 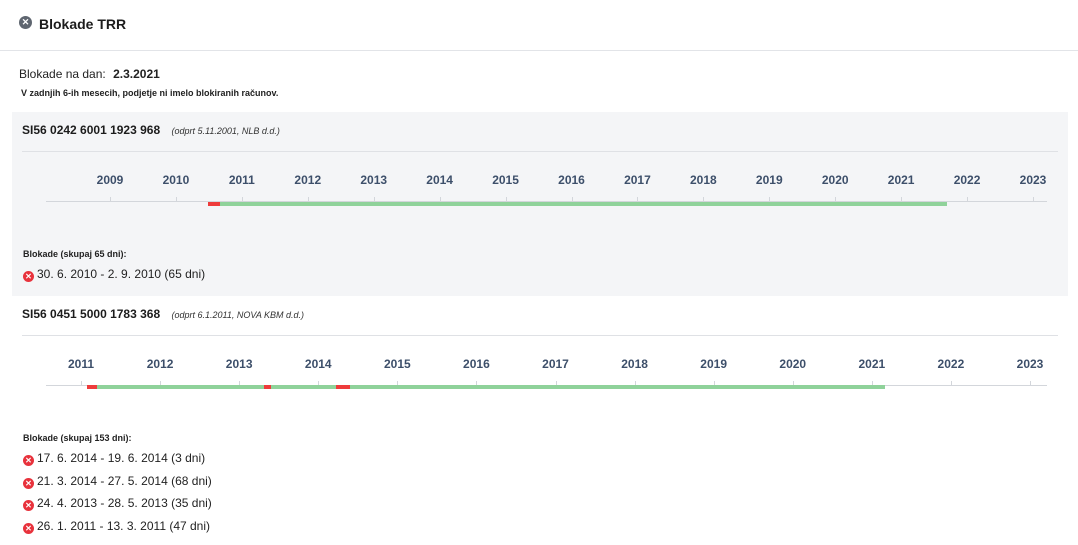 What do you see at coordinates (225, 131) in the screenshot?
I see `account-meta: (odprt 5.11.2001, NLB d.d.)` at bounding box center [225, 131].